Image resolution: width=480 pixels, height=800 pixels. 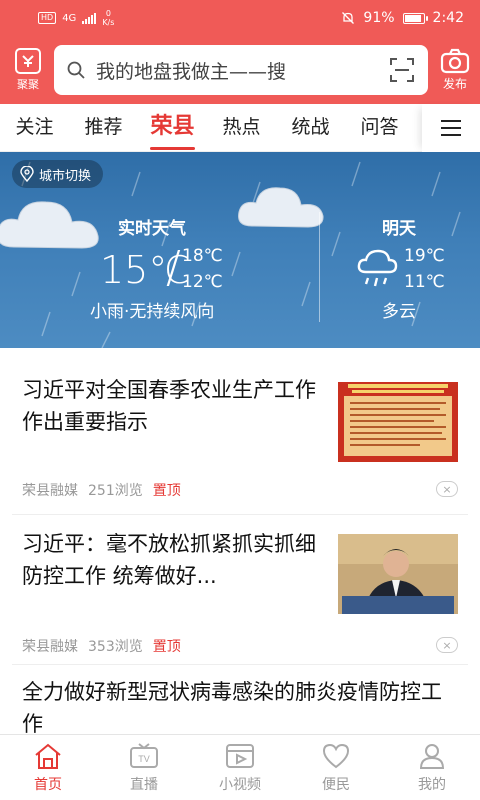 What do you see at coordinates (310, 128) in the screenshot?
I see `tab-united-front: 统战` at bounding box center [310, 128].